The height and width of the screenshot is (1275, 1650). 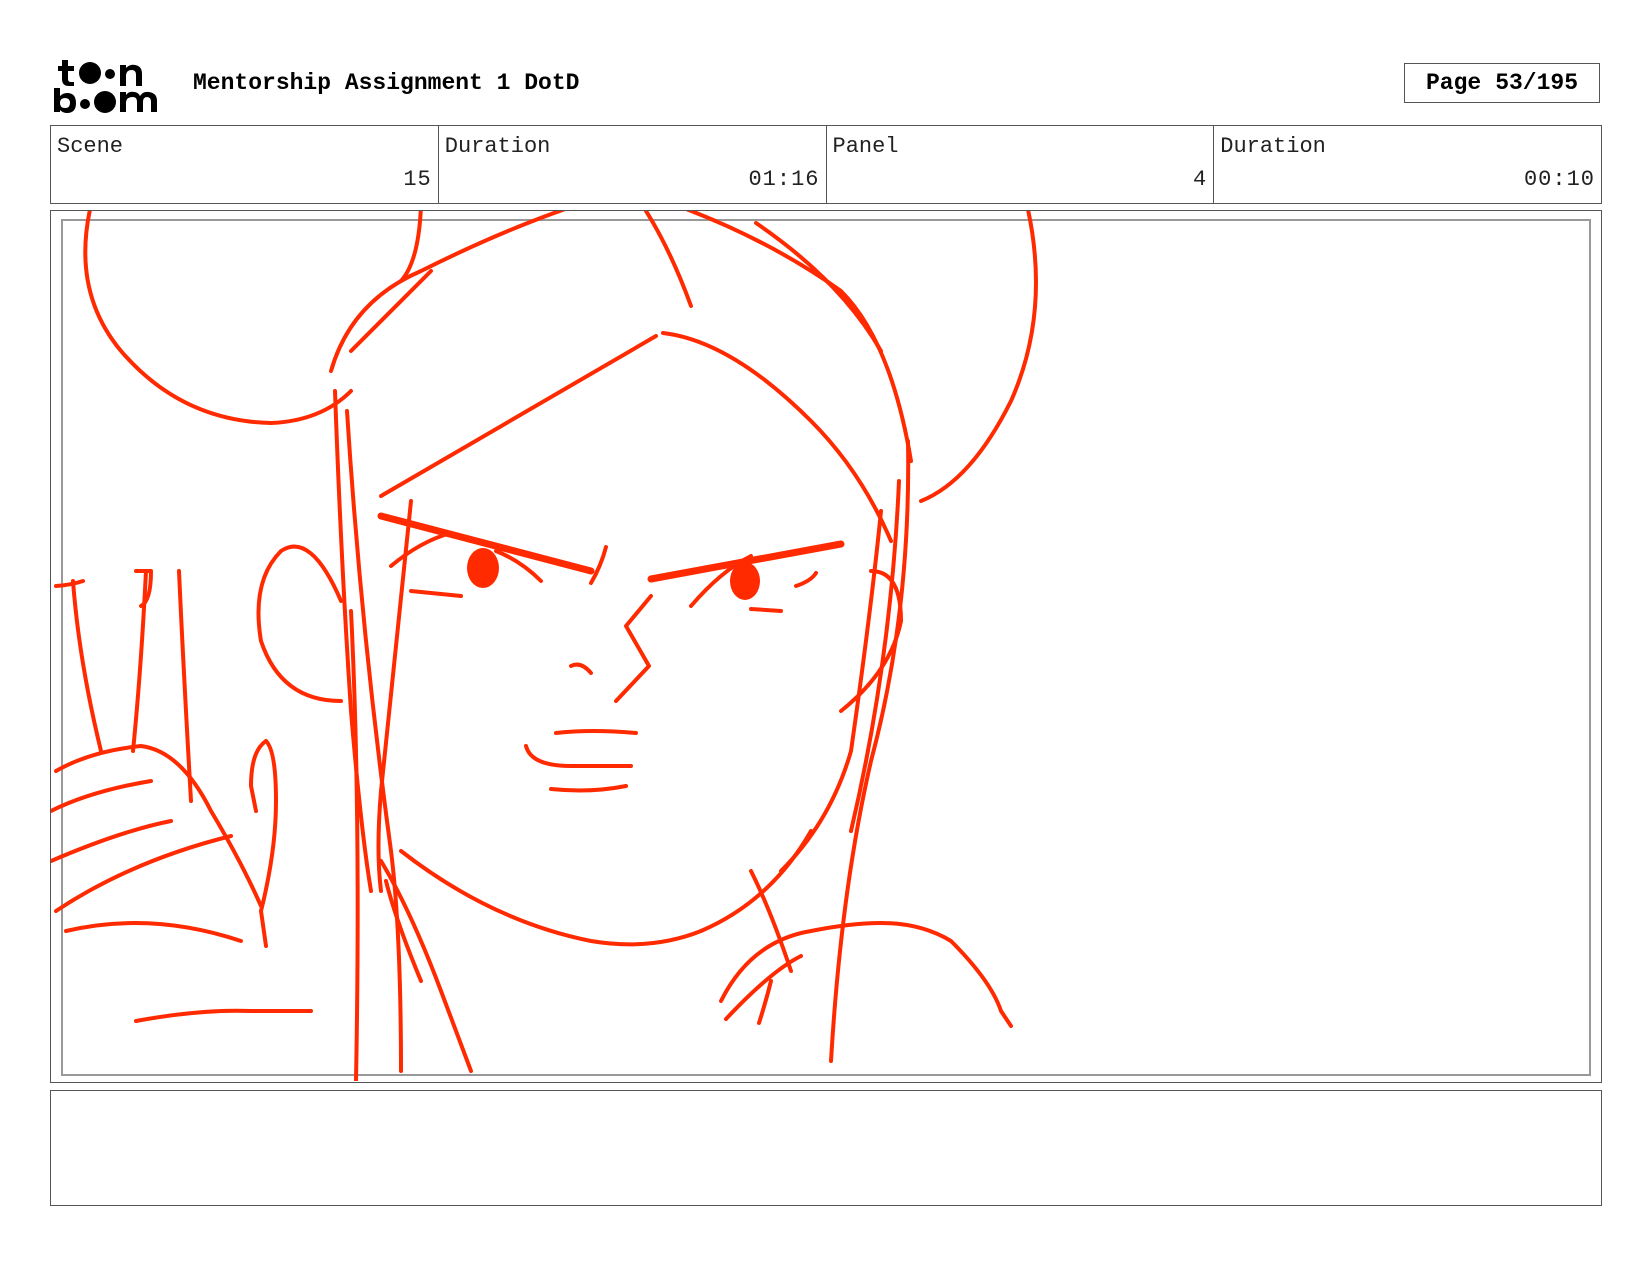 What do you see at coordinates (1453, 83) in the screenshot?
I see `page-label: Page` at bounding box center [1453, 83].